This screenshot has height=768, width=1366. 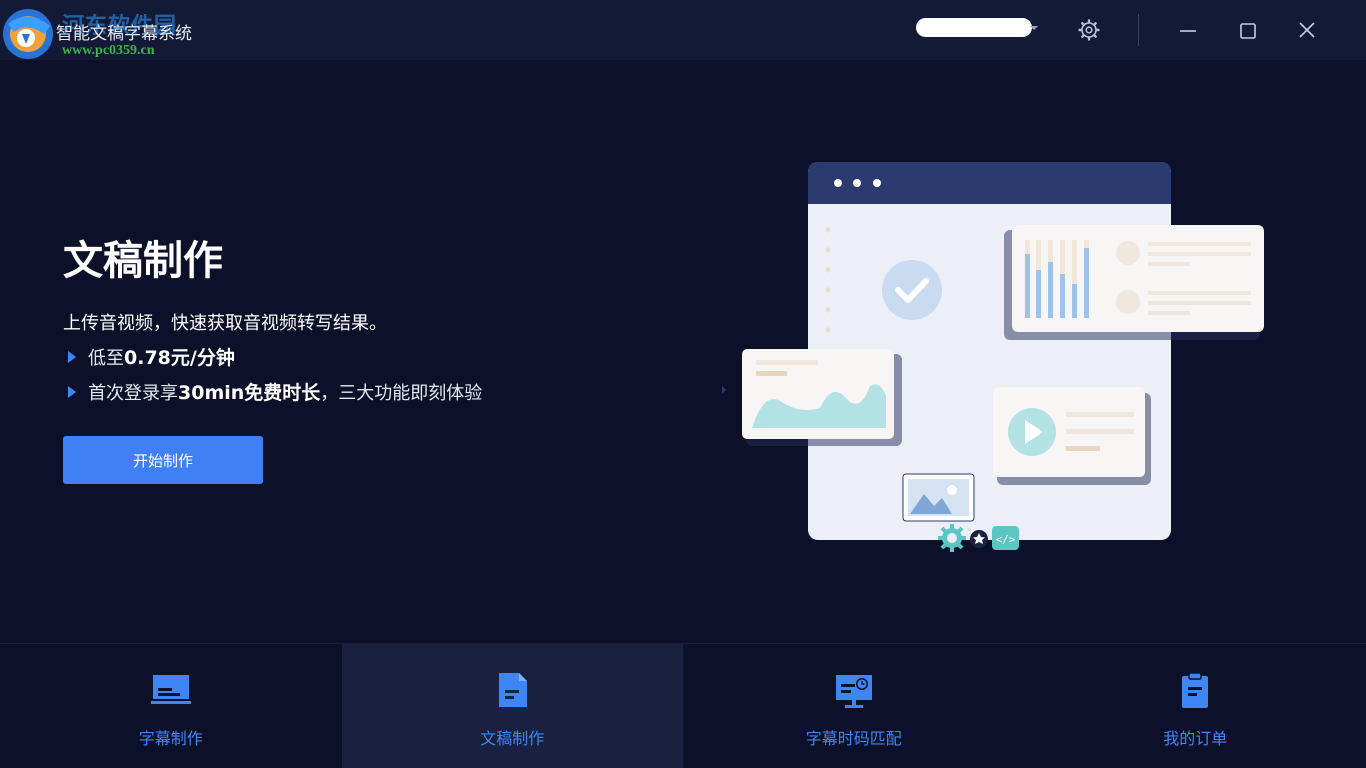 What do you see at coordinates (853, 691) in the screenshot?
I see `monitor-clock-icon` at bounding box center [853, 691].